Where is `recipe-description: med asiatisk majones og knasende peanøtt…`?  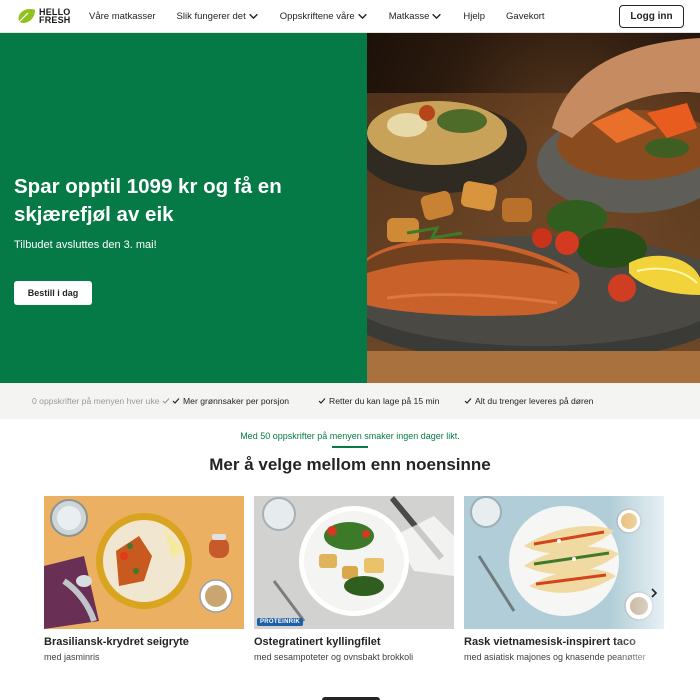 recipe-description: med asiatisk majones og knasende peanøtt… is located at coordinates (555, 657).